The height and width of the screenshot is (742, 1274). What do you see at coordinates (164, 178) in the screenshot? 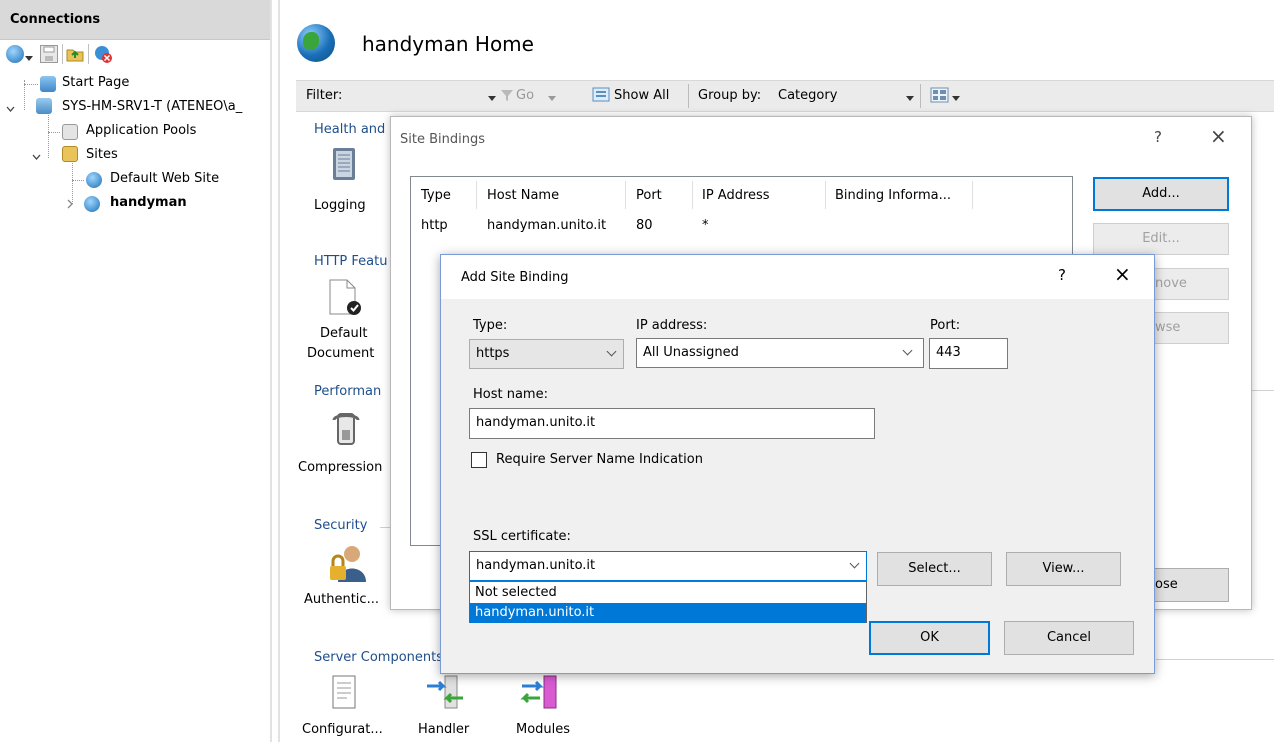
I see `tree-item-default-web-site: Default Web Site` at bounding box center [164, 178].